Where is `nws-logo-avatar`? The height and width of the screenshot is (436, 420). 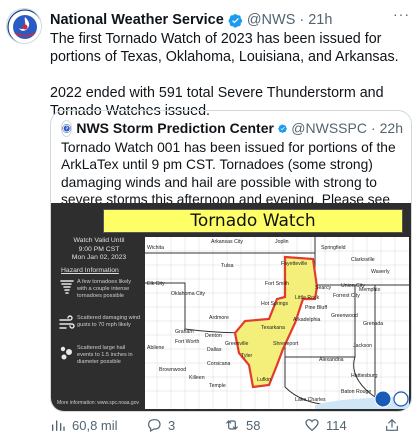 nws-logo-avatar is located at coordinates (24, 26).